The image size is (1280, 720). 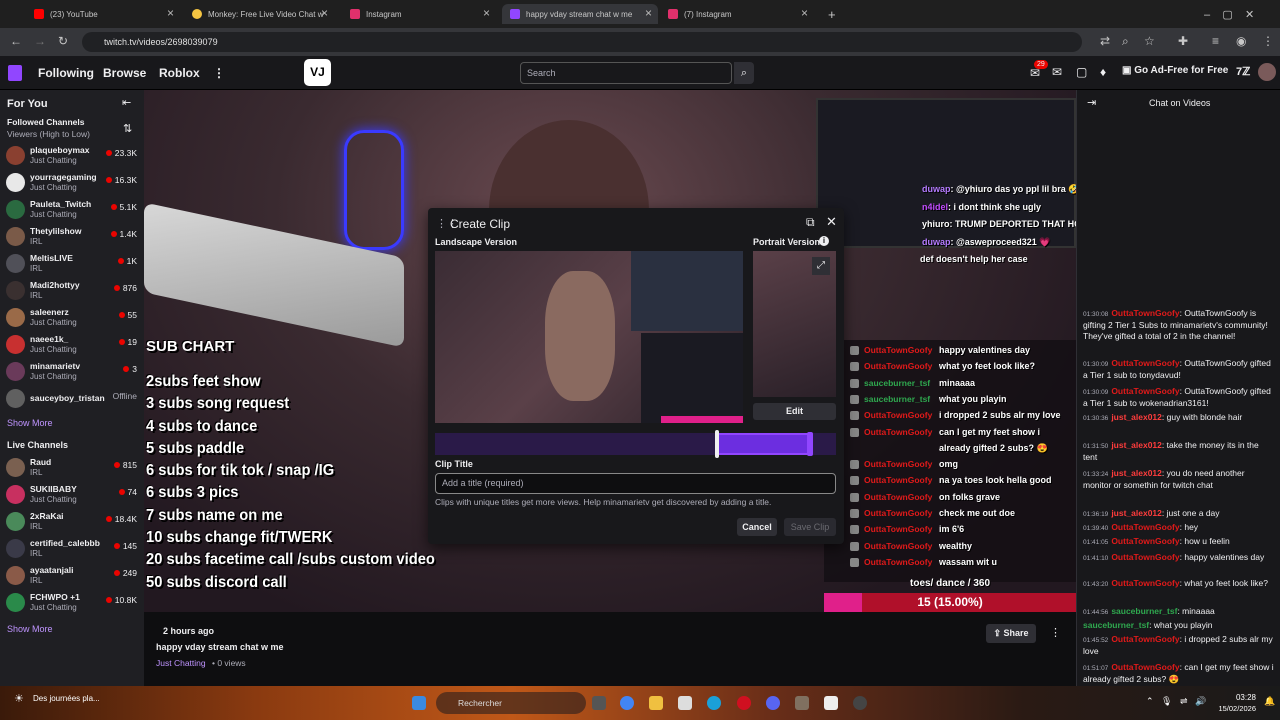 I want to click on opera-icon, so click(x=744, y=703).